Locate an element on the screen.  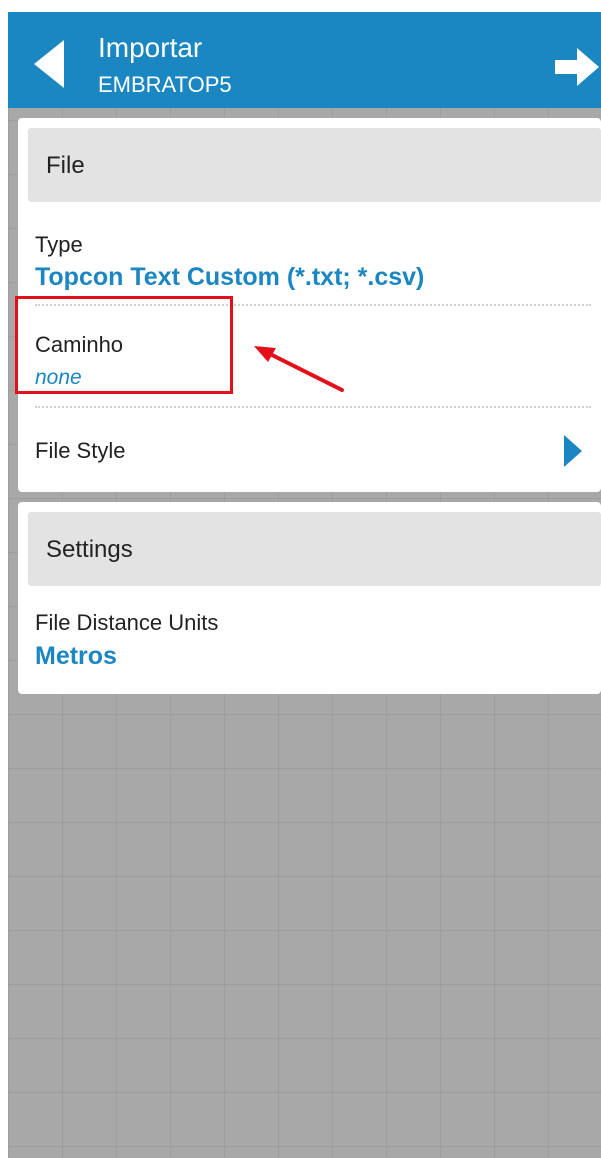
type-label: Type is located at coordinates (59, 244).